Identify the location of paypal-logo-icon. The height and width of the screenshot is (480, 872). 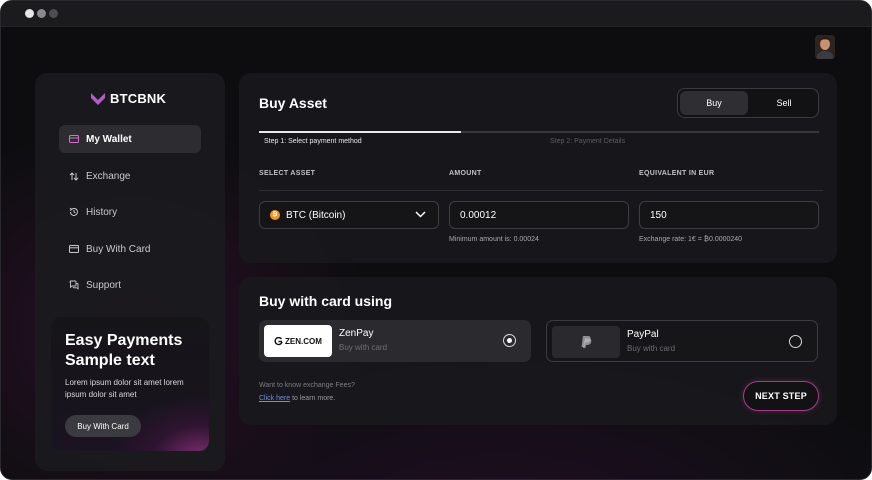
(586, 342).